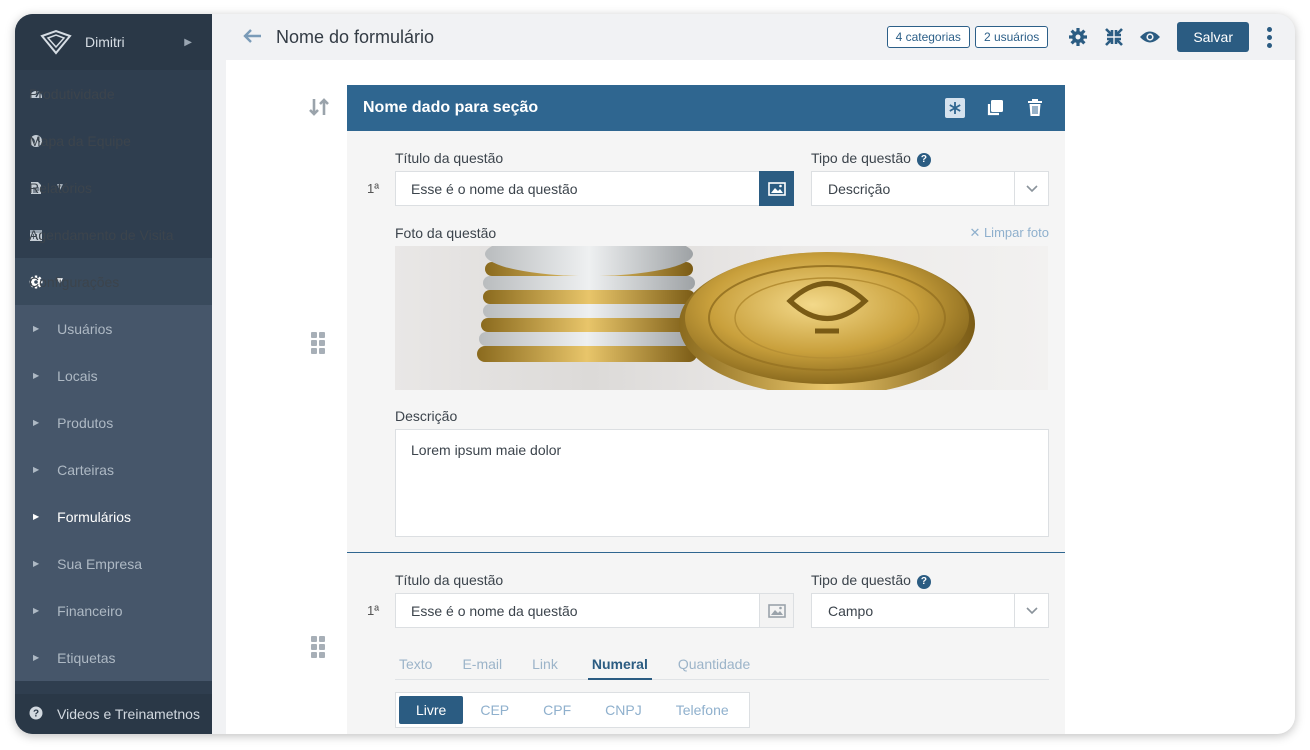  Describe the element at coordinates (721, 318) in the screenshot. I see `question-photo` at that location.